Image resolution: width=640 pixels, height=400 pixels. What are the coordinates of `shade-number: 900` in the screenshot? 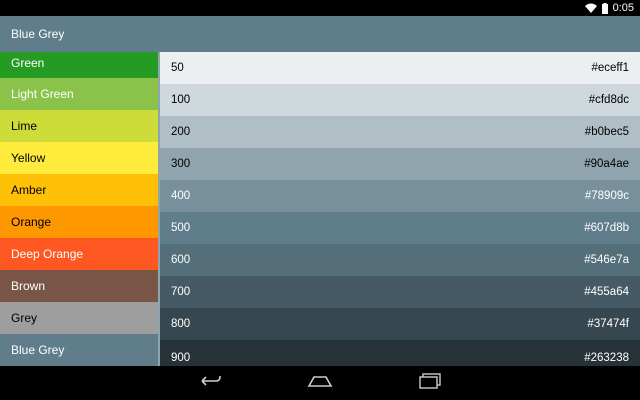 It's located at (181, 358).